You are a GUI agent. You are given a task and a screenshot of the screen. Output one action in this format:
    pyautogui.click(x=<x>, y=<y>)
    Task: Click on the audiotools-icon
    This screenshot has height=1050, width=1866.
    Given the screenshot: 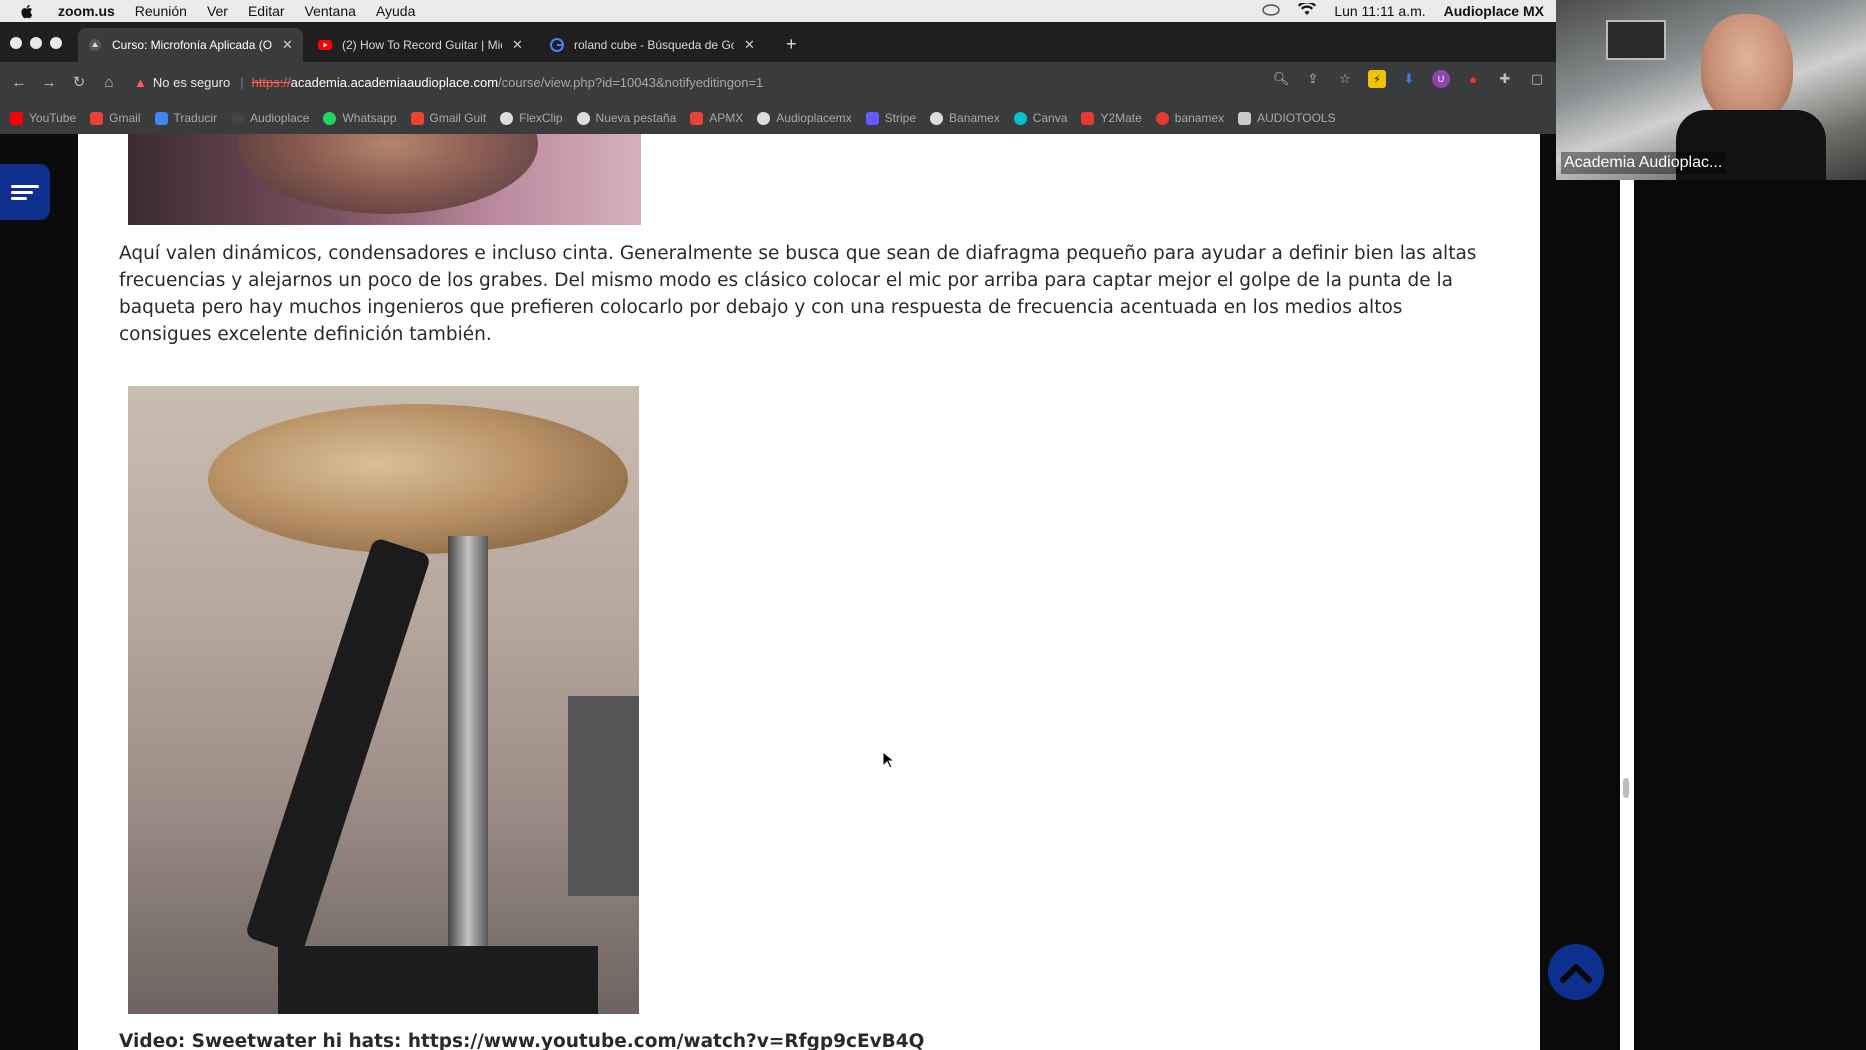 What is the action you would take?
    pyautogui.click(x=1245, y=118)
    